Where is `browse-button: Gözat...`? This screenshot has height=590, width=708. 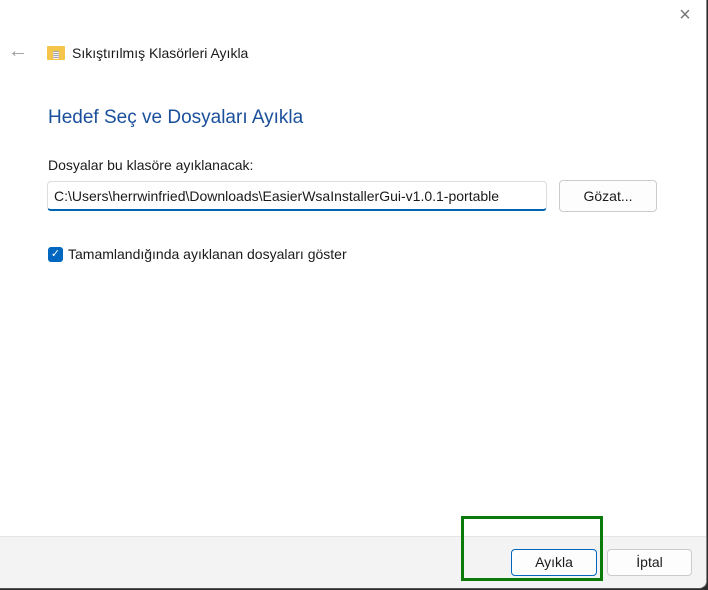 browse-button: Gözat... is located at coordinates (608, 196).